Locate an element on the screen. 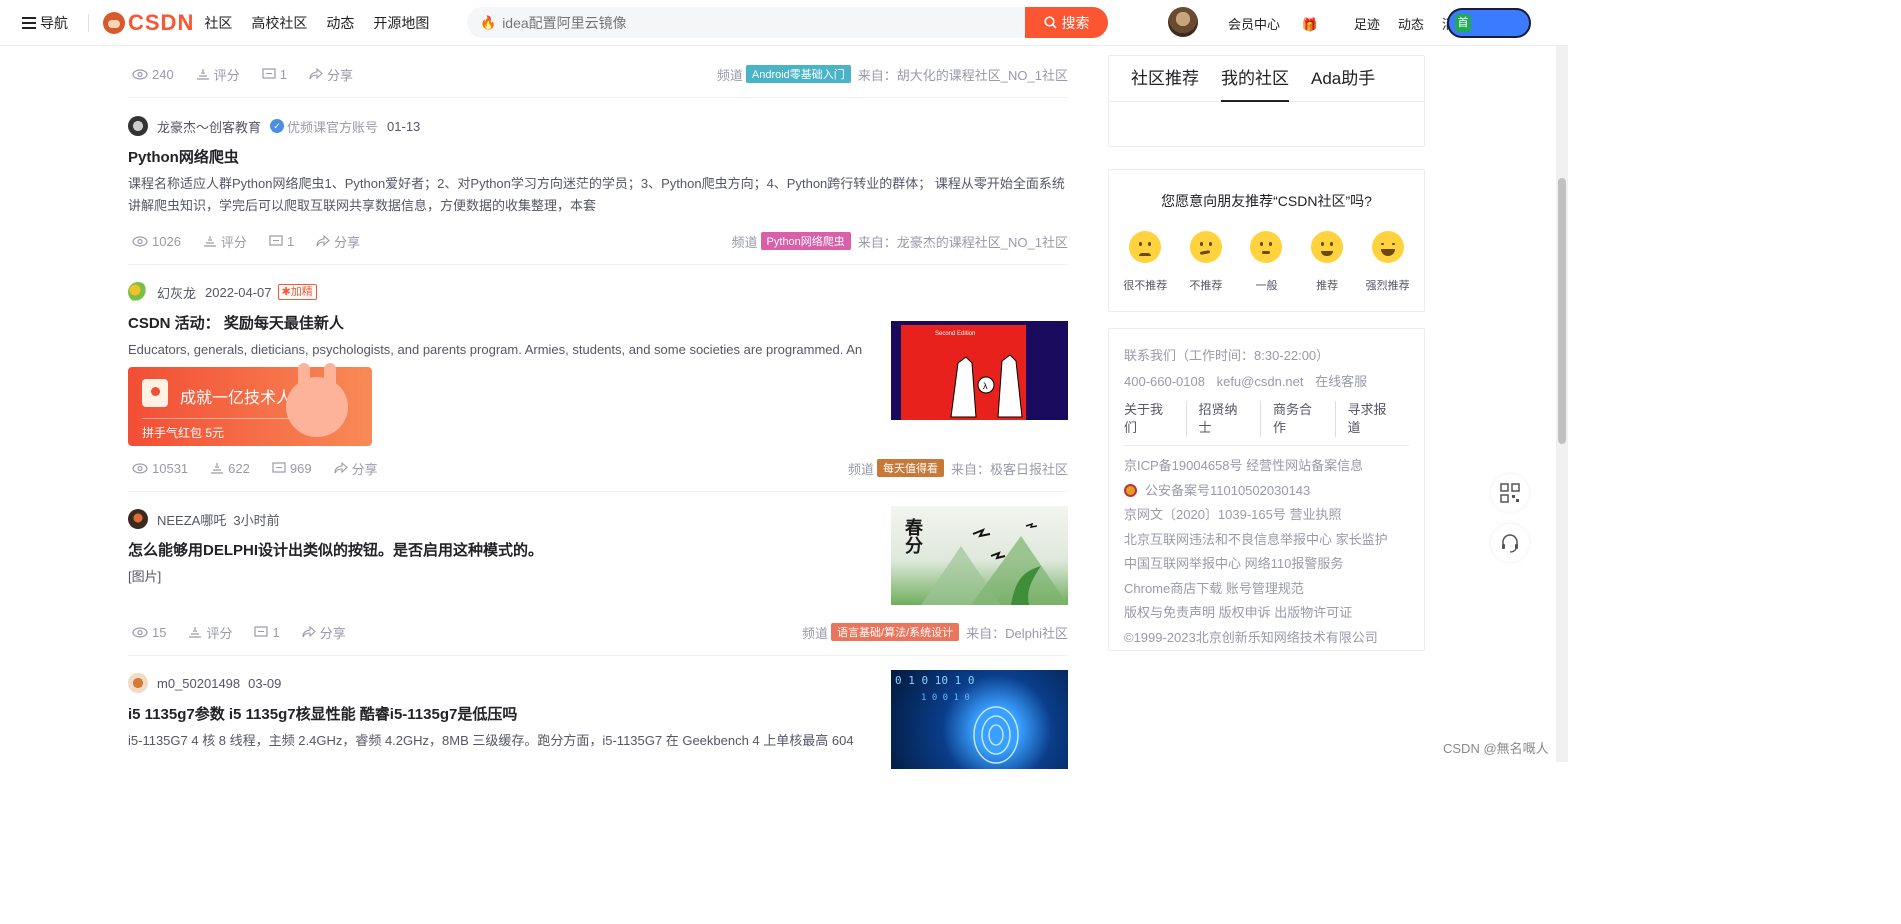  tab-ada-assistant: Ada助手 is located at coordinates (1343, 79).